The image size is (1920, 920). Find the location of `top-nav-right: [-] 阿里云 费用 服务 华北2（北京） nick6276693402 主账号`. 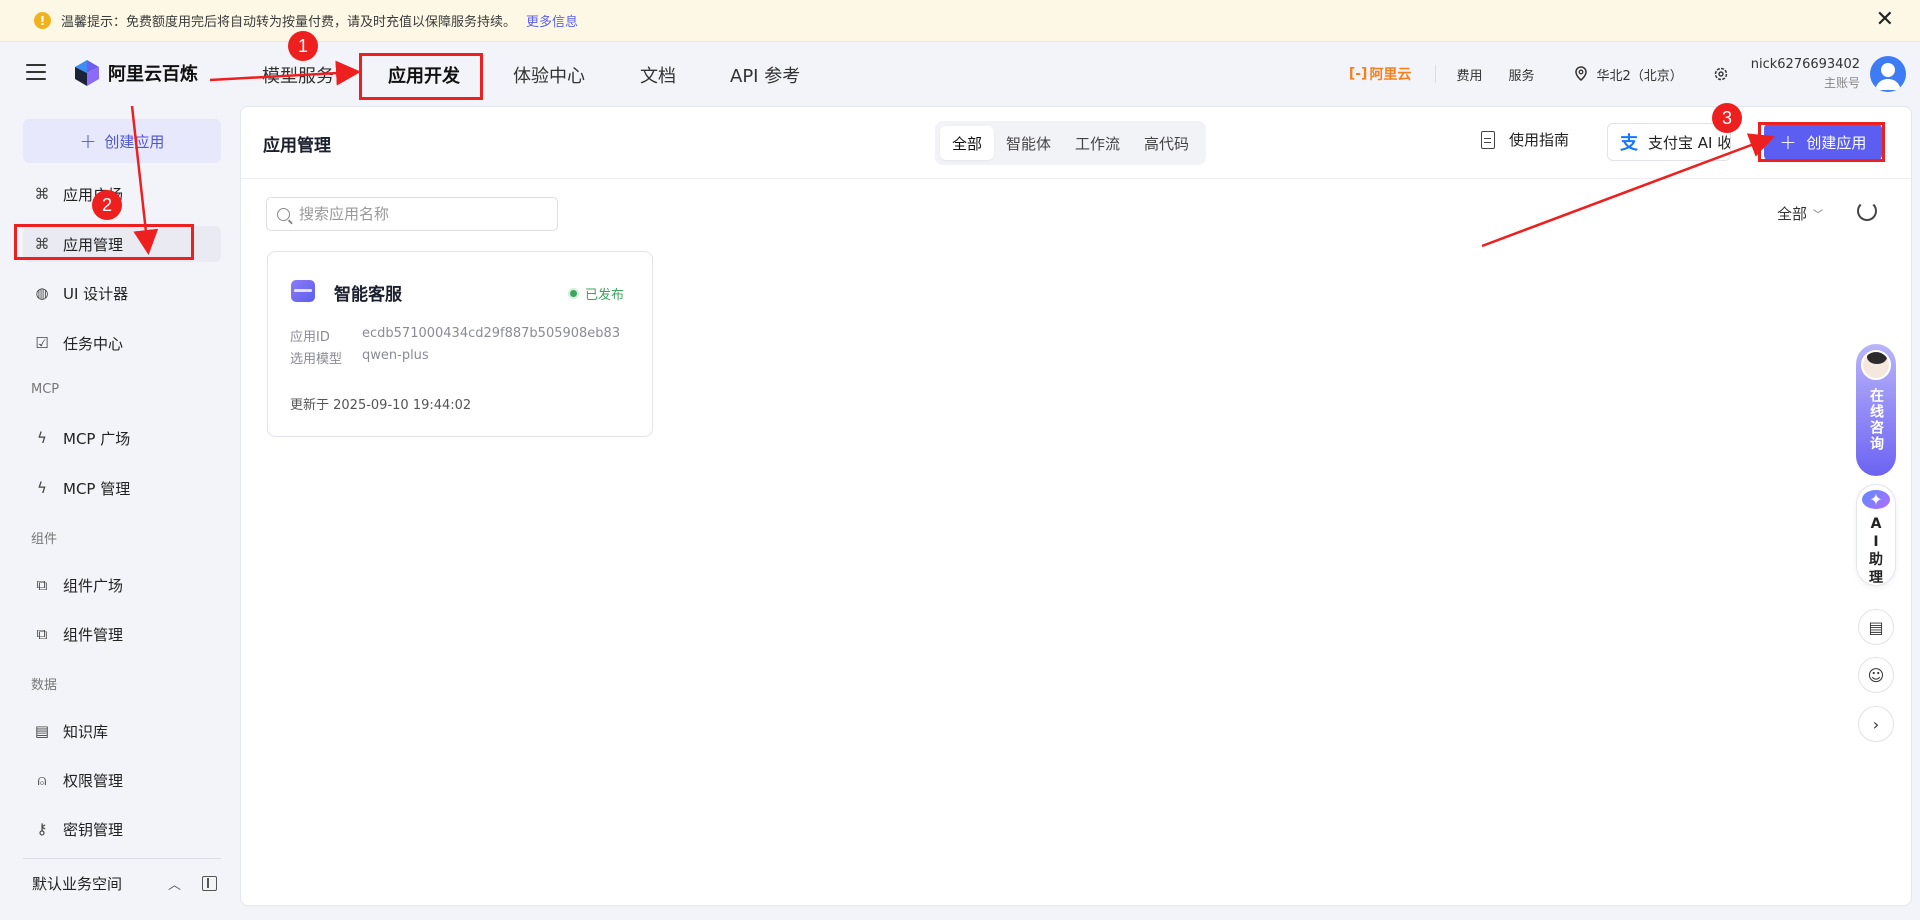

top-nav-right: [-] 阿里云 费用 服务 华北2（北京） nick6276693402 主账号 is located at coordinates (1634, 74).